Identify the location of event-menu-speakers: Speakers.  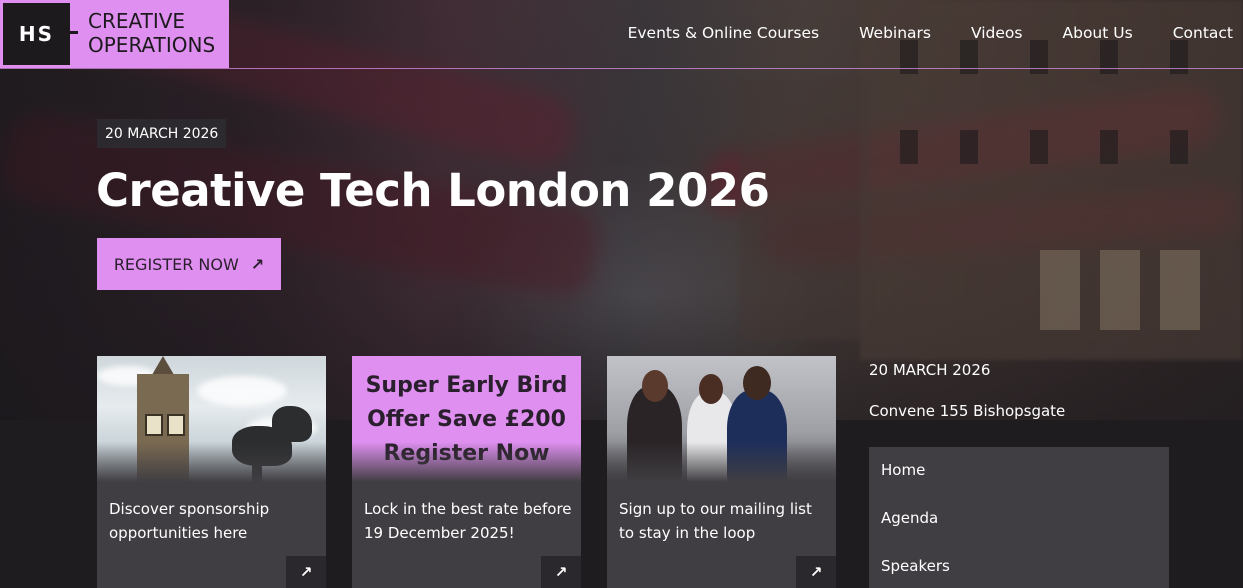
(915, 566).